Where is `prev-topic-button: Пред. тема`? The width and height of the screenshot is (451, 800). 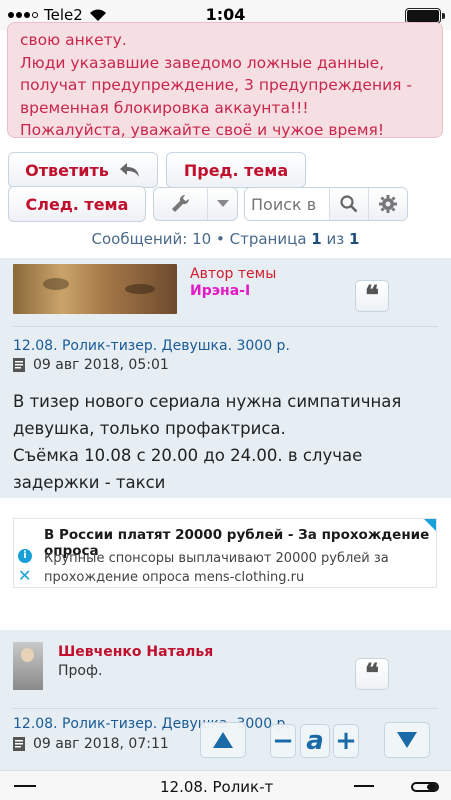
prev-topic-button: Пред. тема is located at coordinates (236, 170).